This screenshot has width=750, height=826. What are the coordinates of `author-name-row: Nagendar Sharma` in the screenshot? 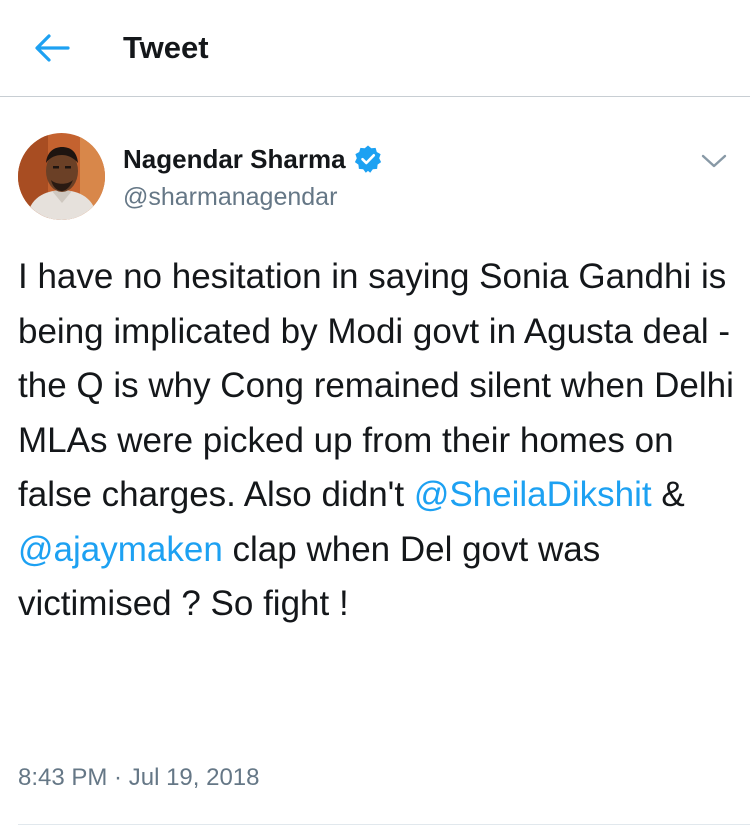 It's located at (253, 159).